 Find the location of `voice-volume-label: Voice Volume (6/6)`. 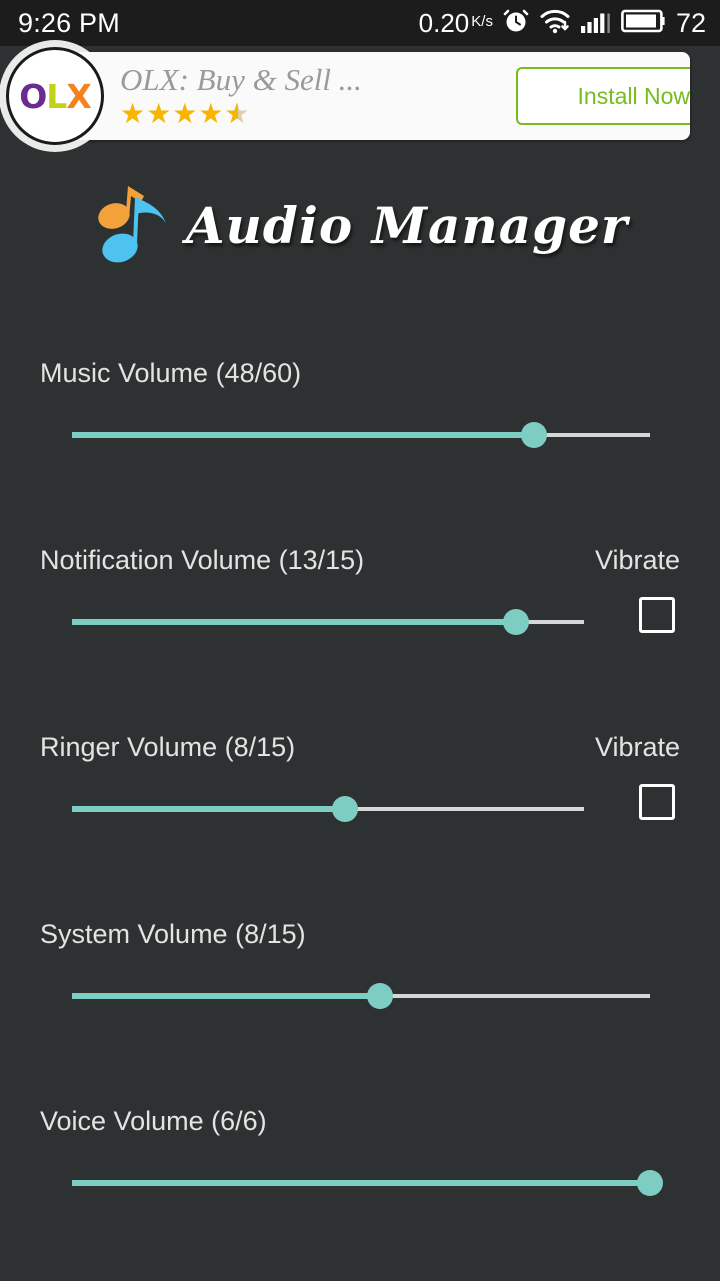

voice-volume-label: Voice Volume (6/6) is located at coordinates (153, 1121).